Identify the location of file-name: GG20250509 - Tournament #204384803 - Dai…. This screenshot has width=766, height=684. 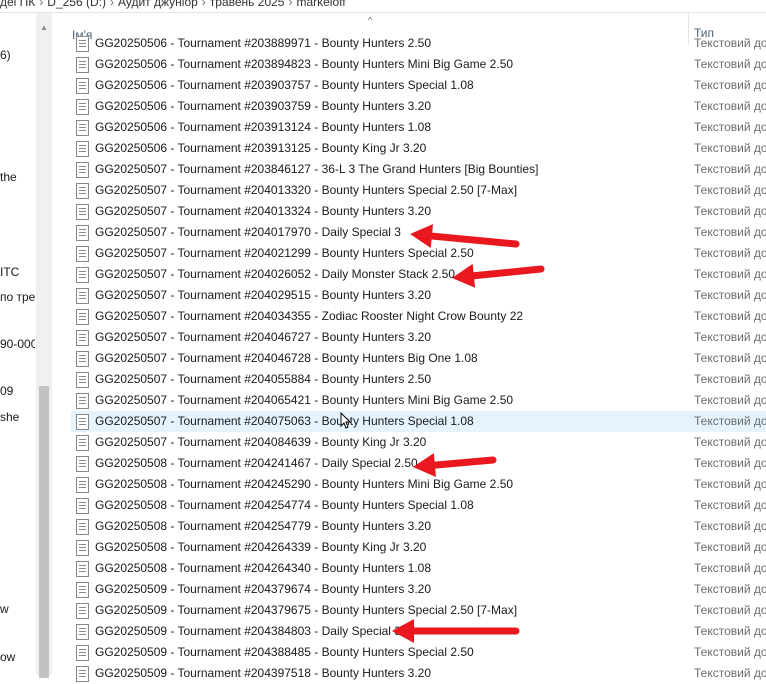
(248, 631).